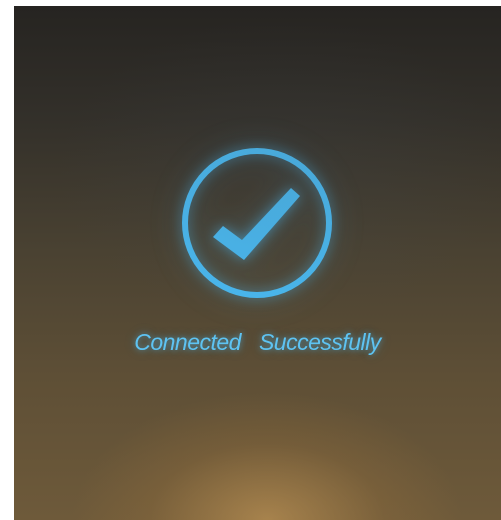 This screenshot has width=501, height=520. I want to click on status-message: Connected Successfully, so click(257, 342).